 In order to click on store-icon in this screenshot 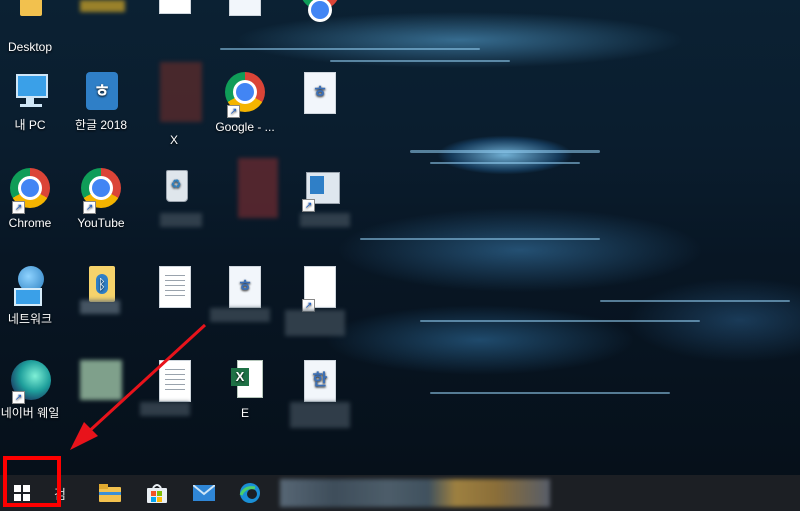, I will do `click(157, 493)`.